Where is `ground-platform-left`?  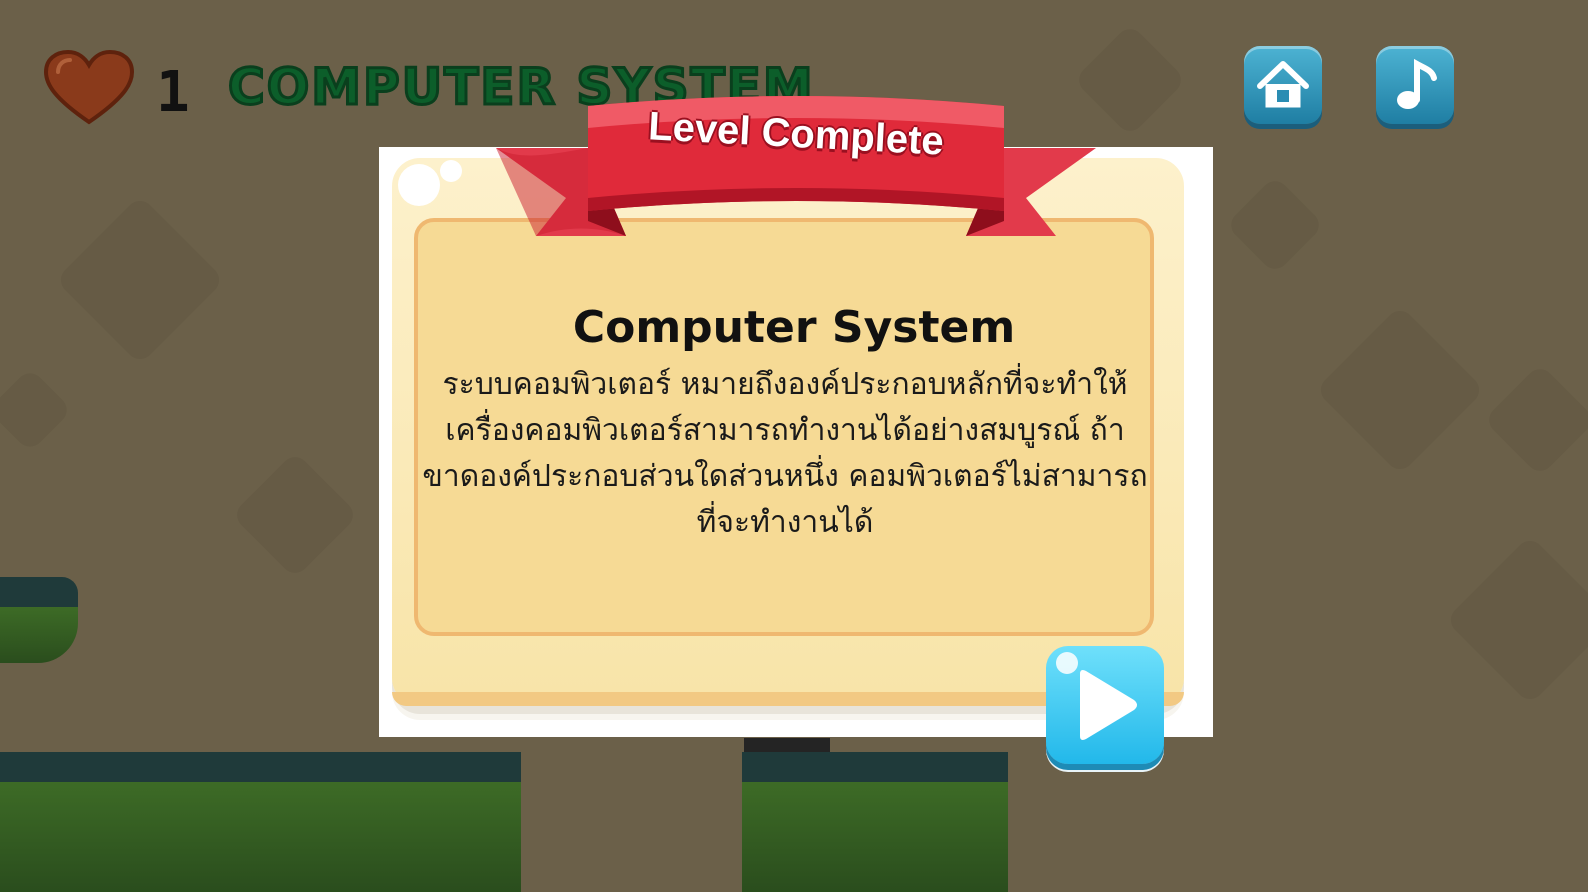 ground-platform-left is located at coordinates (260, 822).